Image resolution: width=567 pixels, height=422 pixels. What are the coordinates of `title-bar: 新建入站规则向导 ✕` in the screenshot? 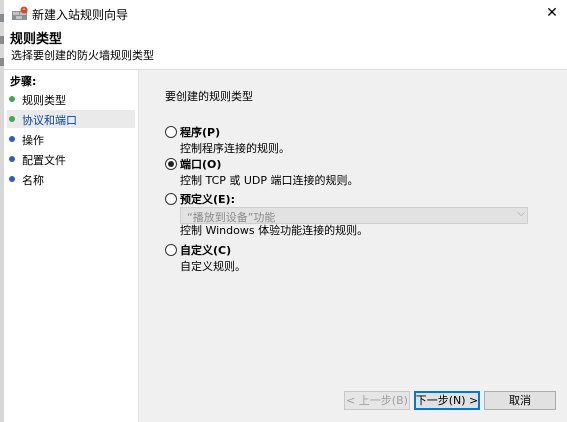 It's located at (285, 13).